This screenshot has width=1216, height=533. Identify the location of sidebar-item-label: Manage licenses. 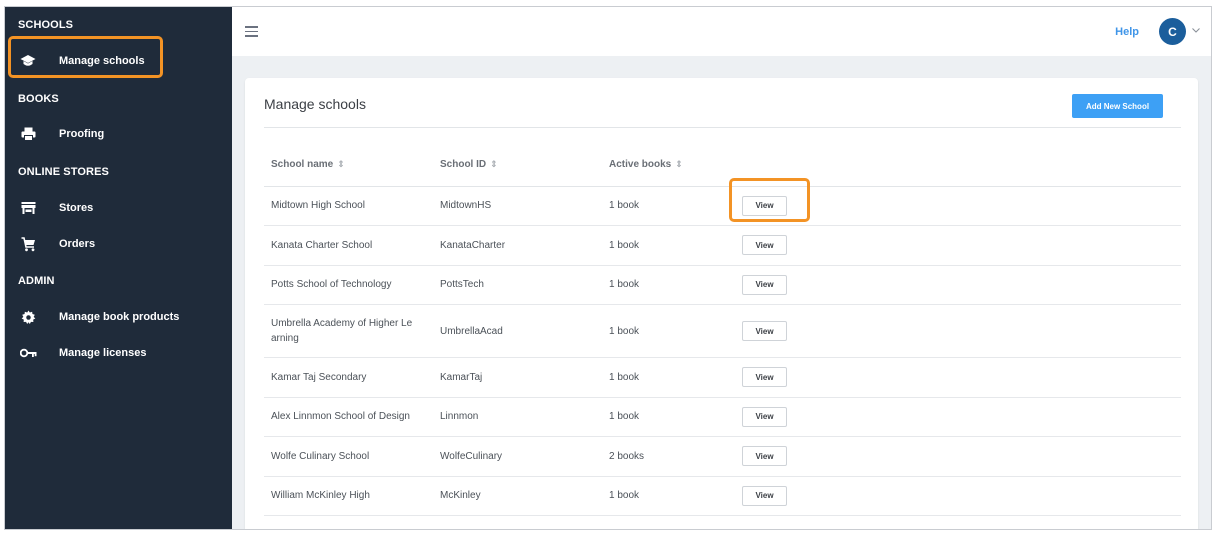
(103, 353).